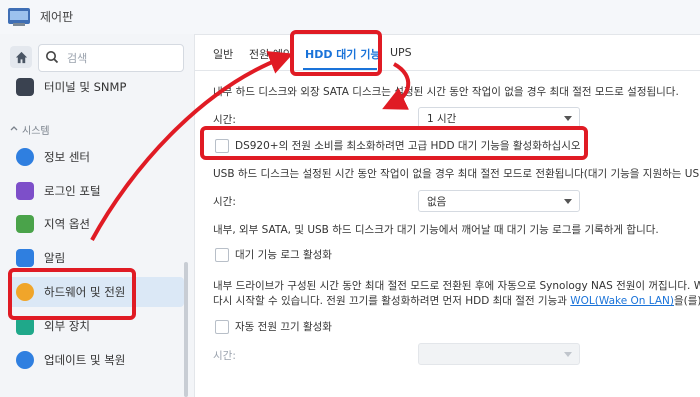 This screenshot has height=397, width=700. What do you see at coordinates (224, 356) in the screenshot?
I see `time-label-auto-poweroff: 시간:` at bounding box center [224, 356].